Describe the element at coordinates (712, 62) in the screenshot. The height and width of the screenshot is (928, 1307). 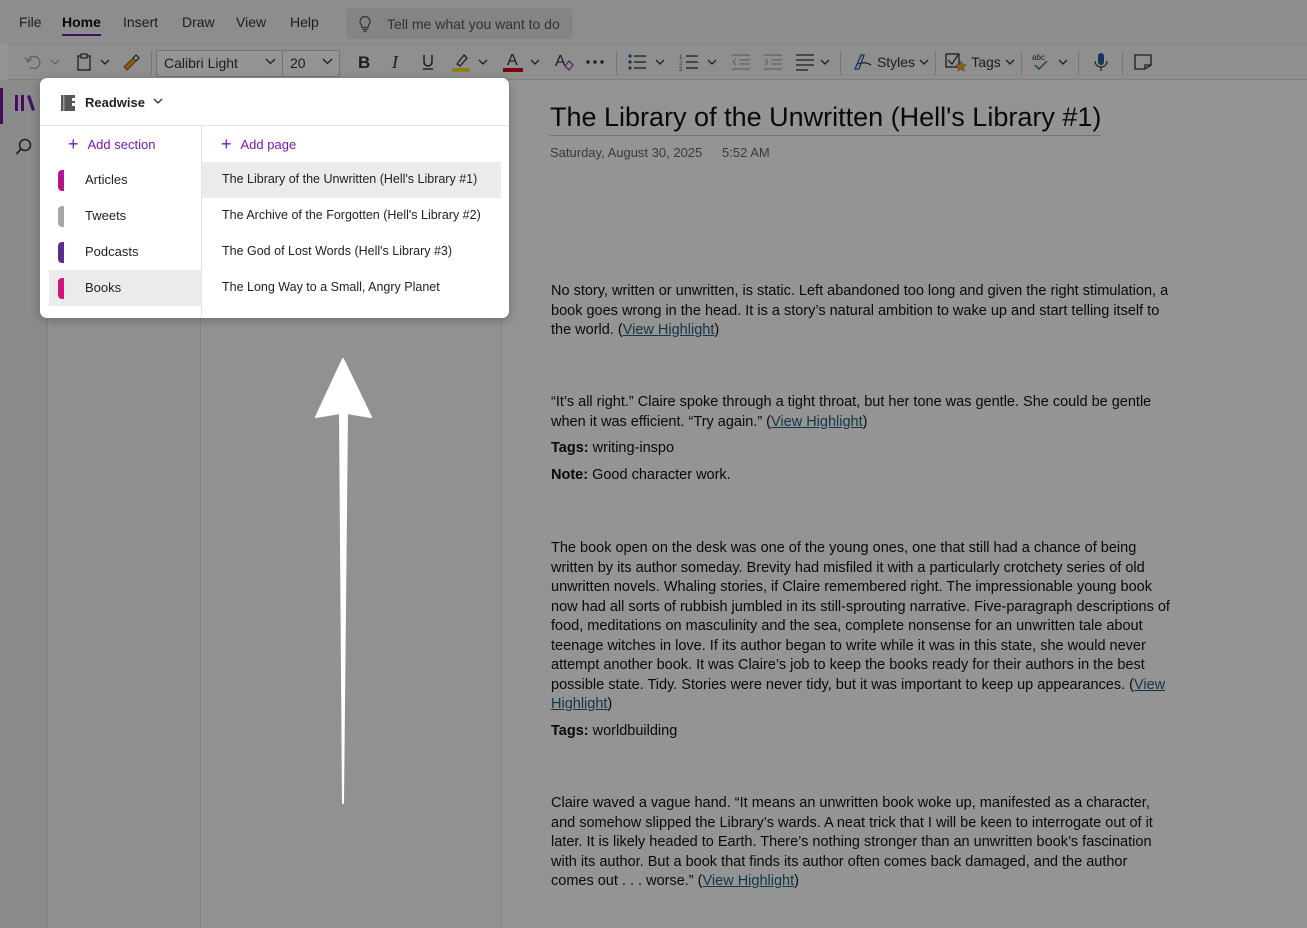
I see `numbering-dropdown-chevron-icon` at that location.